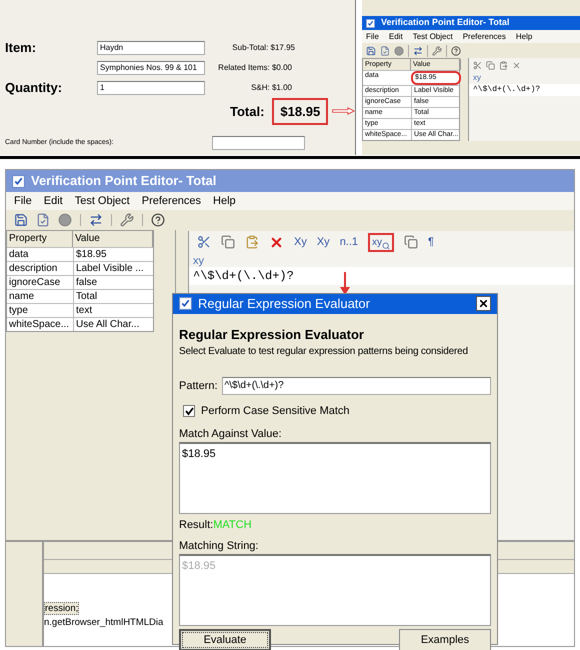 This screenshot has height=650, width=580. I want to click on checkbox-label: Perform Case Sensitive Match, so click(275, 411).